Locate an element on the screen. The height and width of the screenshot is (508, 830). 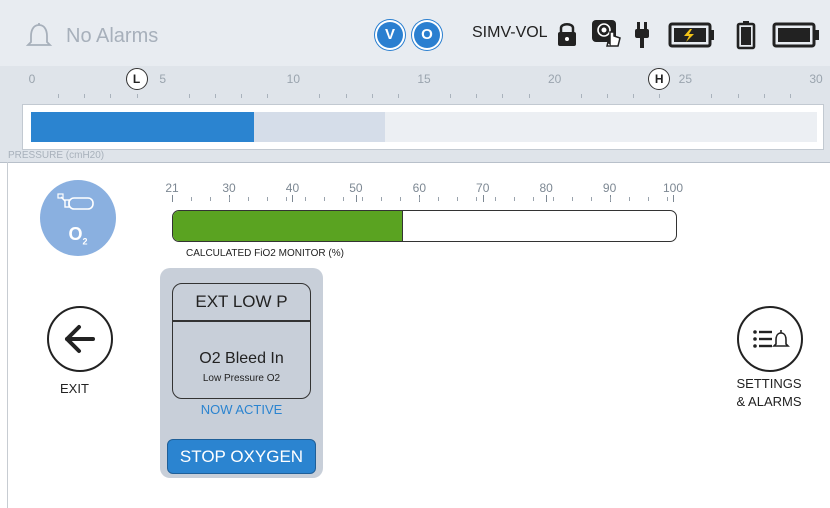
fio2-tick-label: 80 is located at coordinates (546, 188).